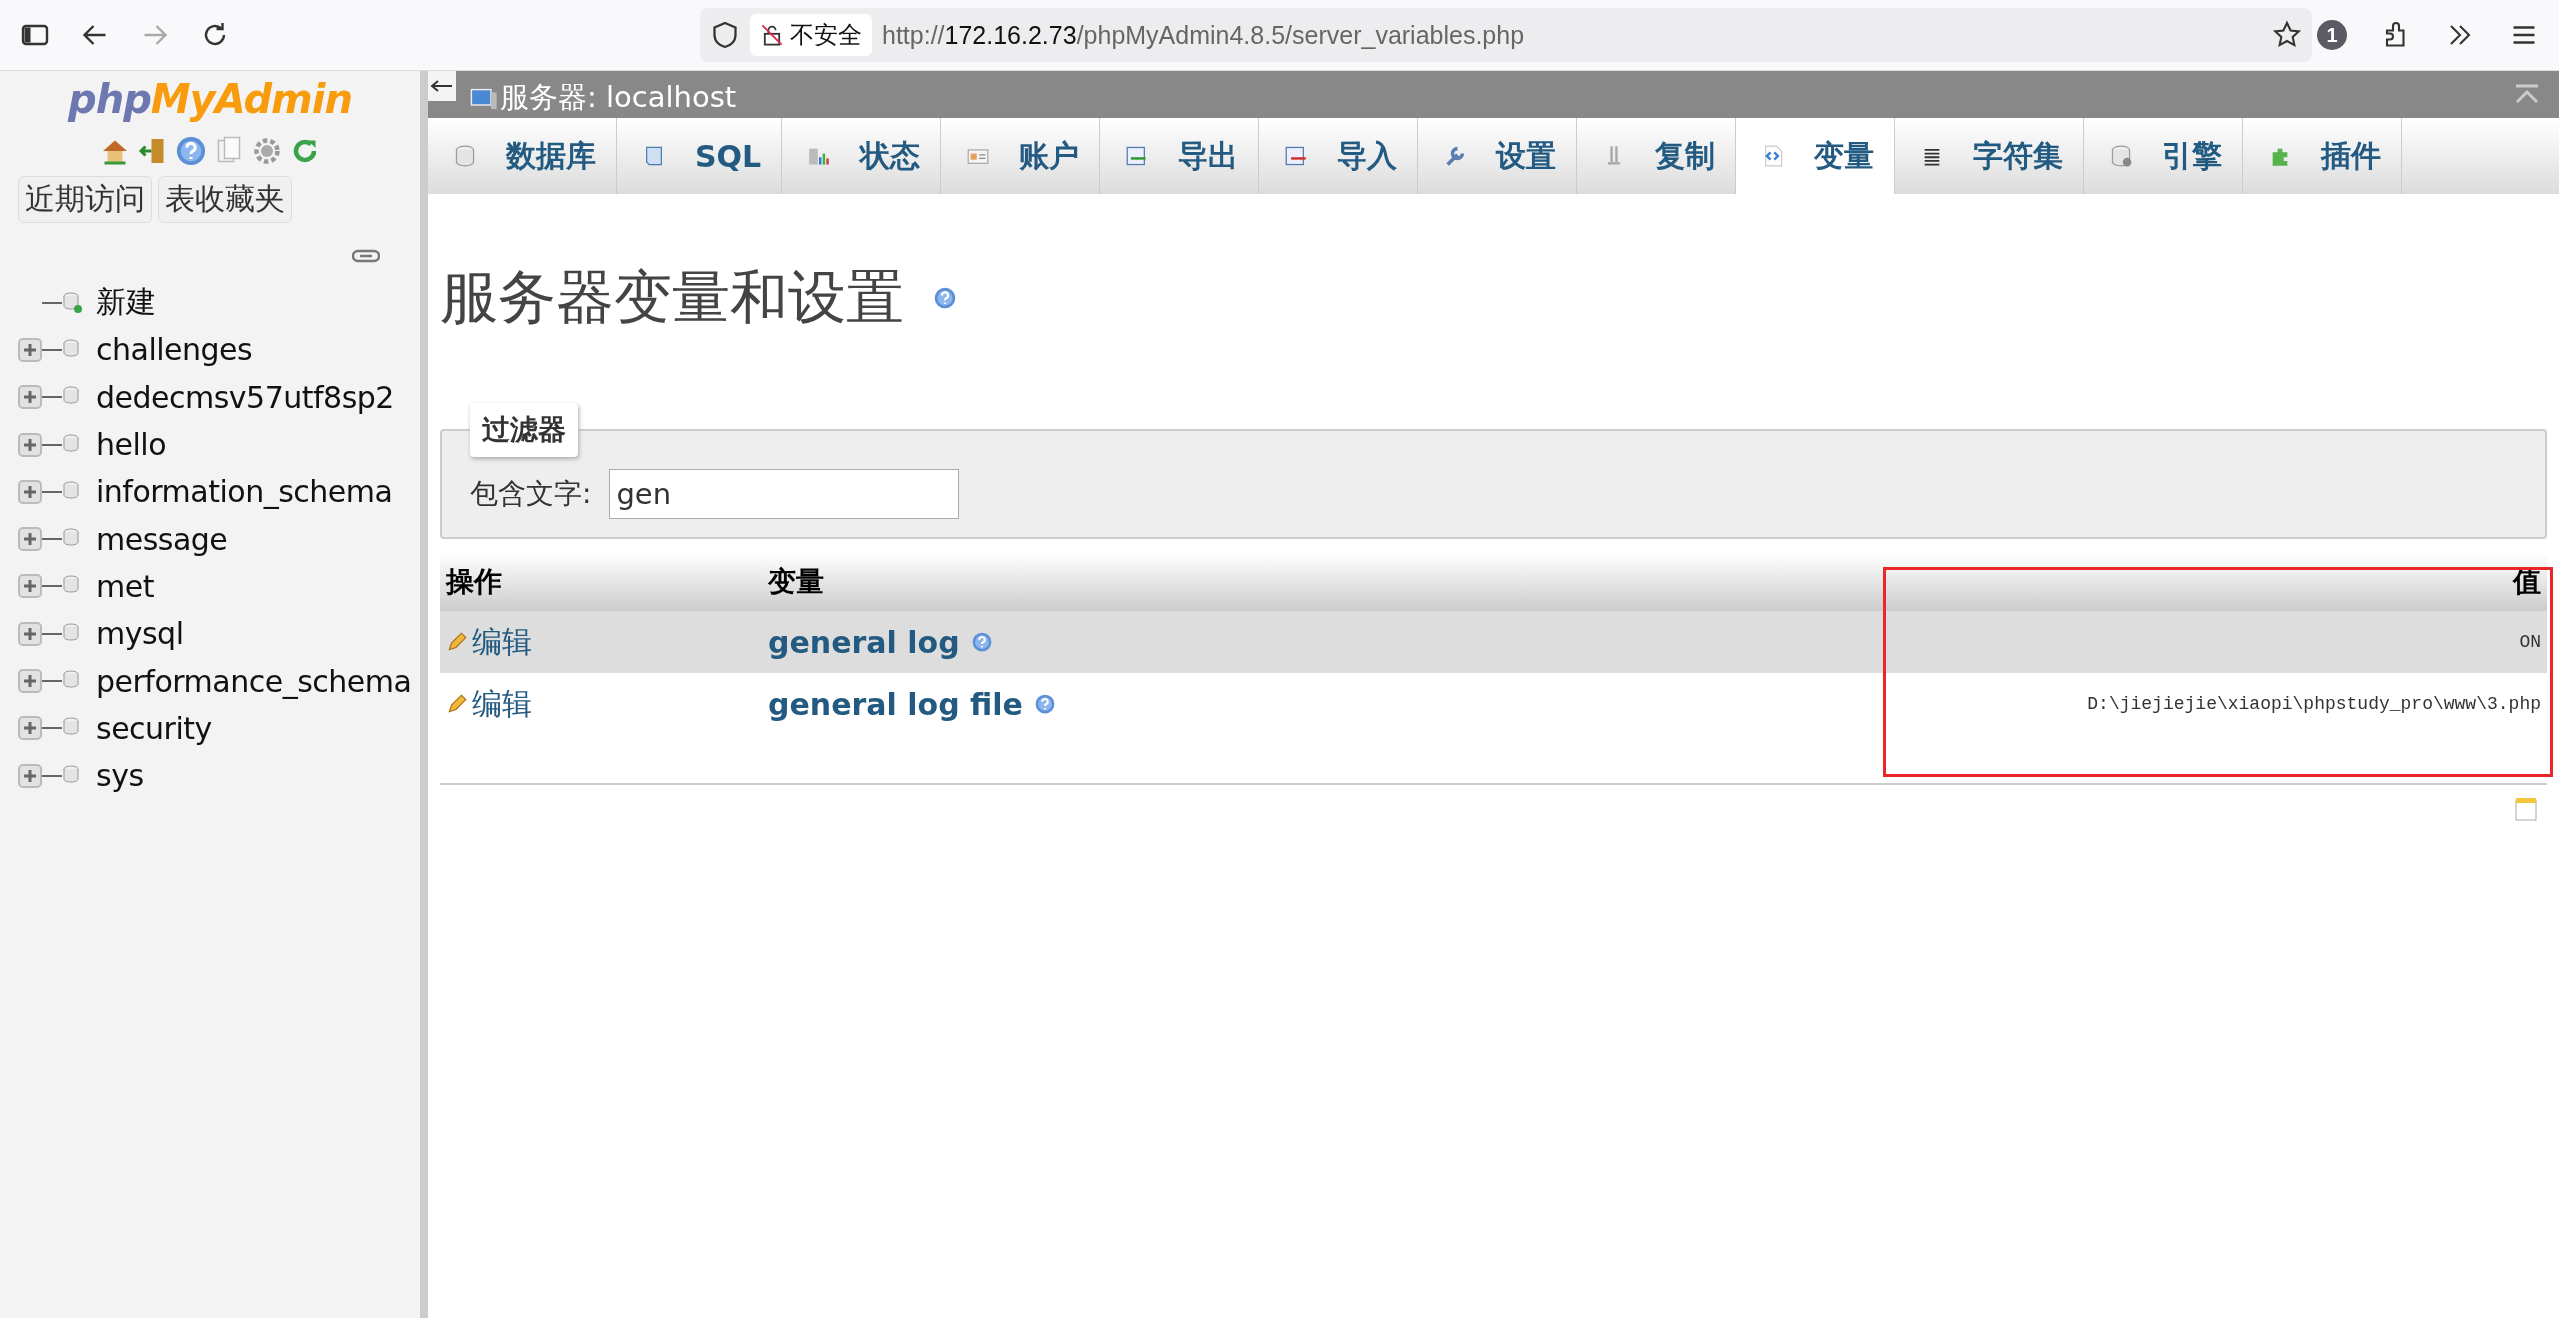 The width and height of the screenshot is (2559, 1318). What do you see at coordinates (162, 539) in the screenshot?
I see `database-name: message` at bounding box center [162, 539].